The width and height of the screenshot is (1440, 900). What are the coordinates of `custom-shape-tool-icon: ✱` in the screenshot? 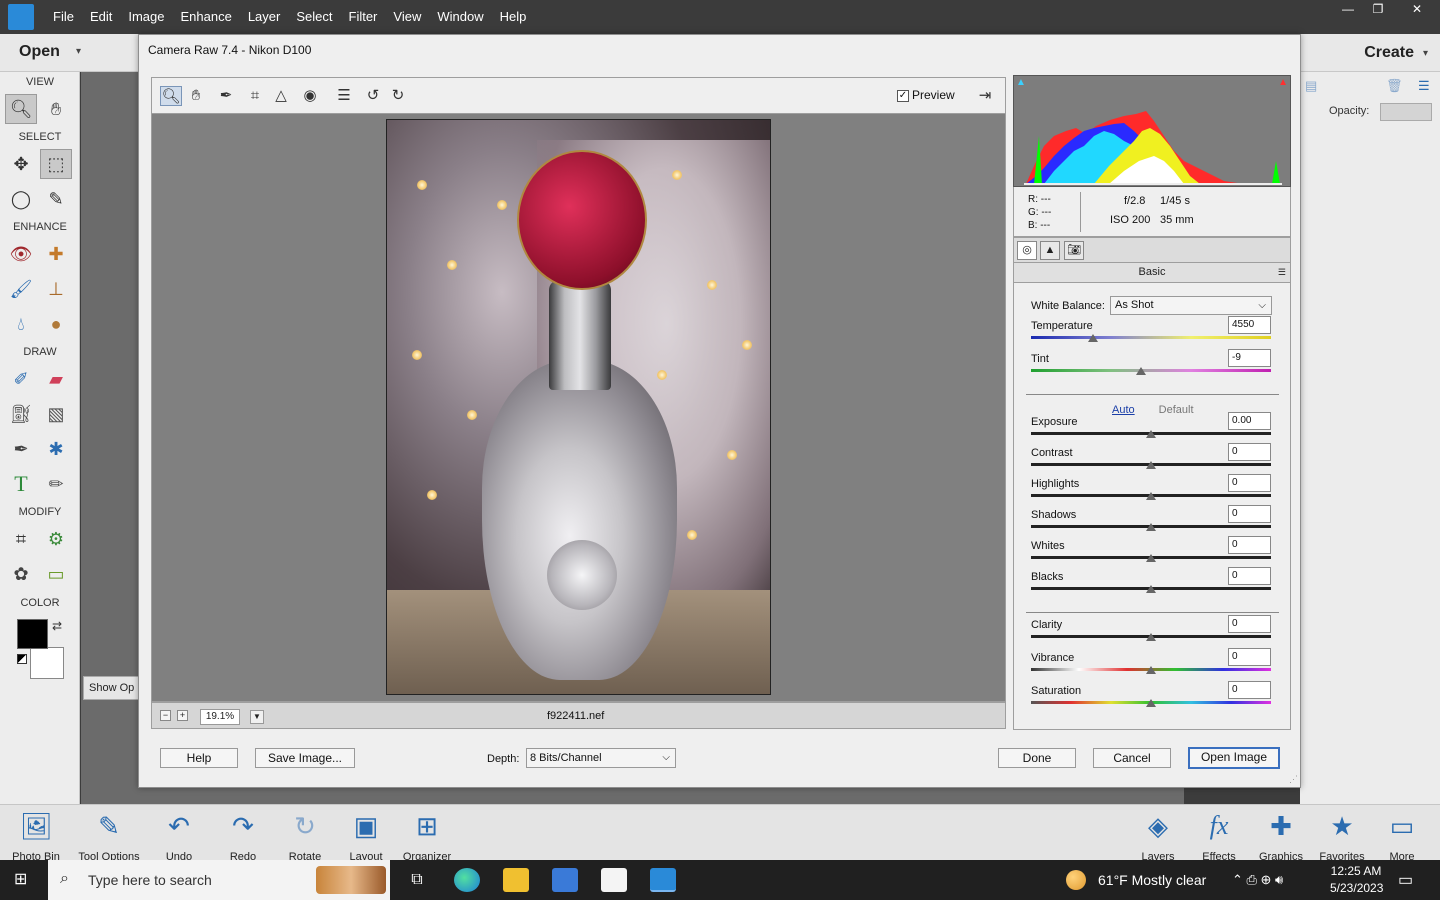 It's located at (56, 449).